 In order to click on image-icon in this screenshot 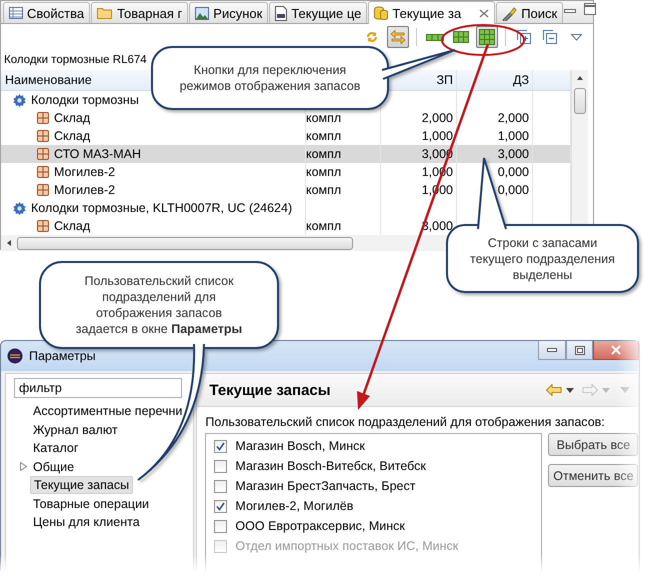, I will do `click(202, 13)`.